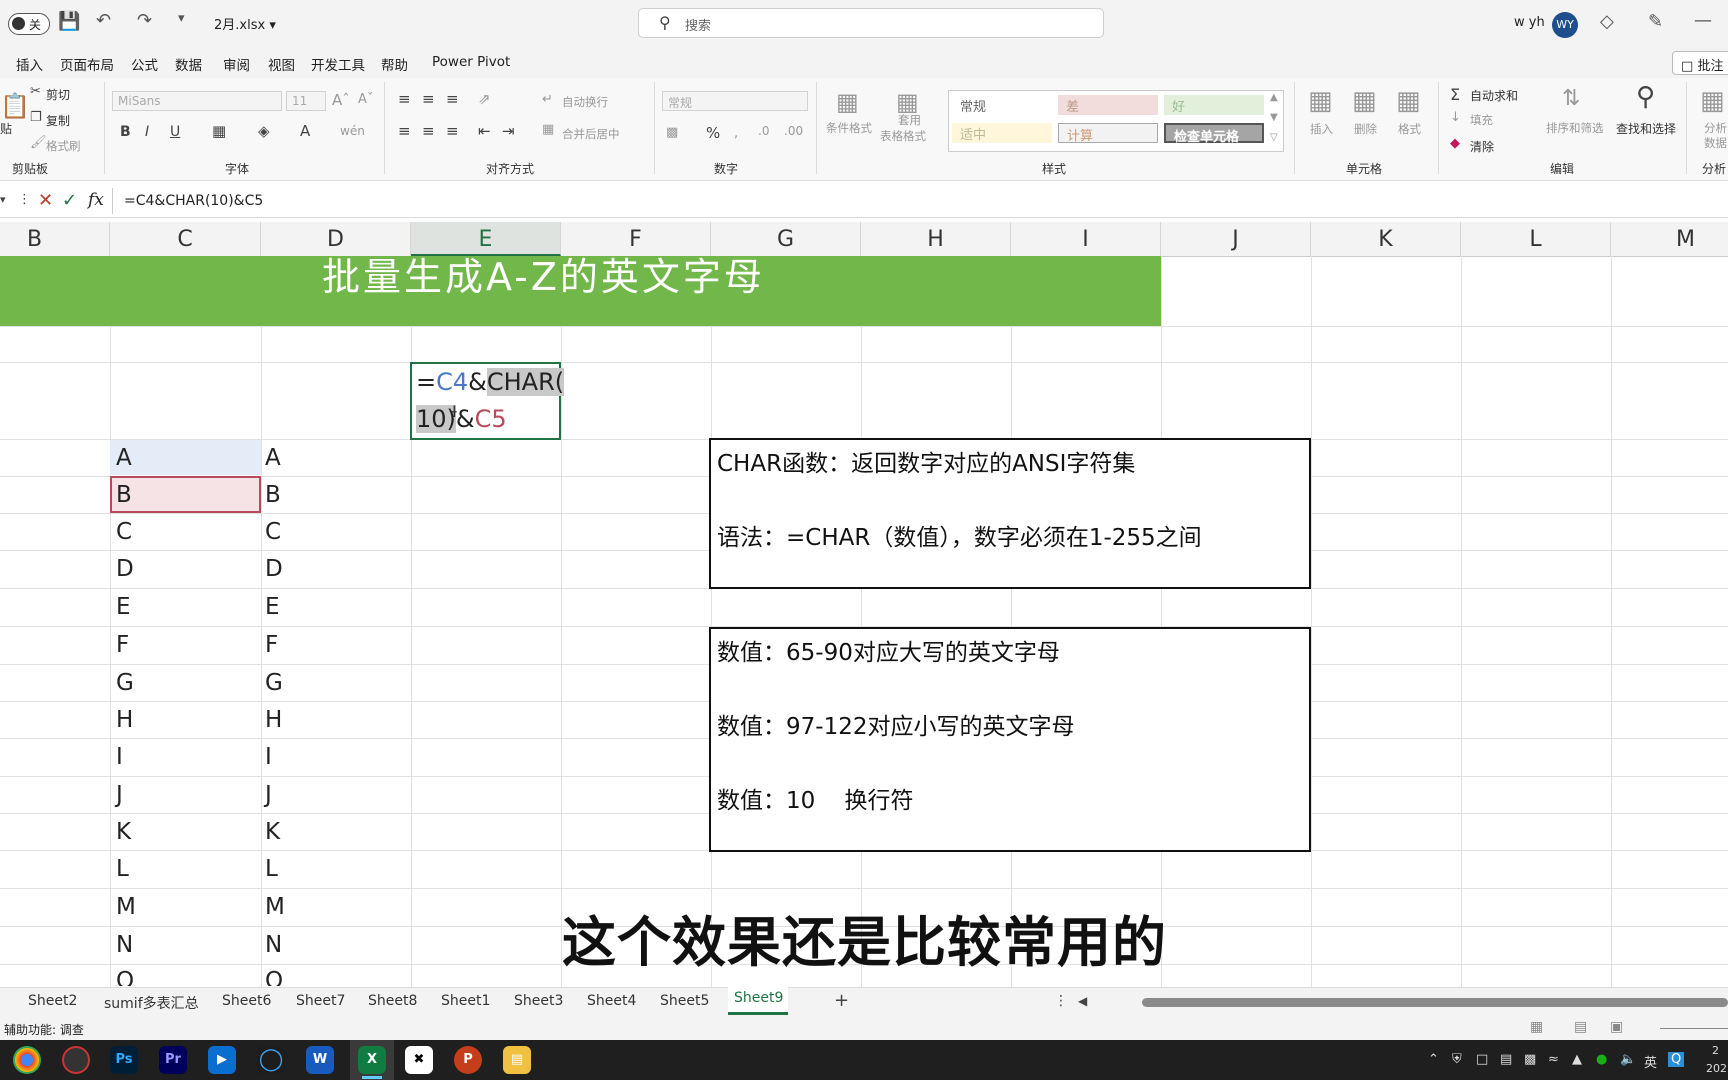  What do you see at coordinates (1616, 1027) in the screenshot?
I see `page-break-view-icon: ▣` at bounding box center [1616, 1027].